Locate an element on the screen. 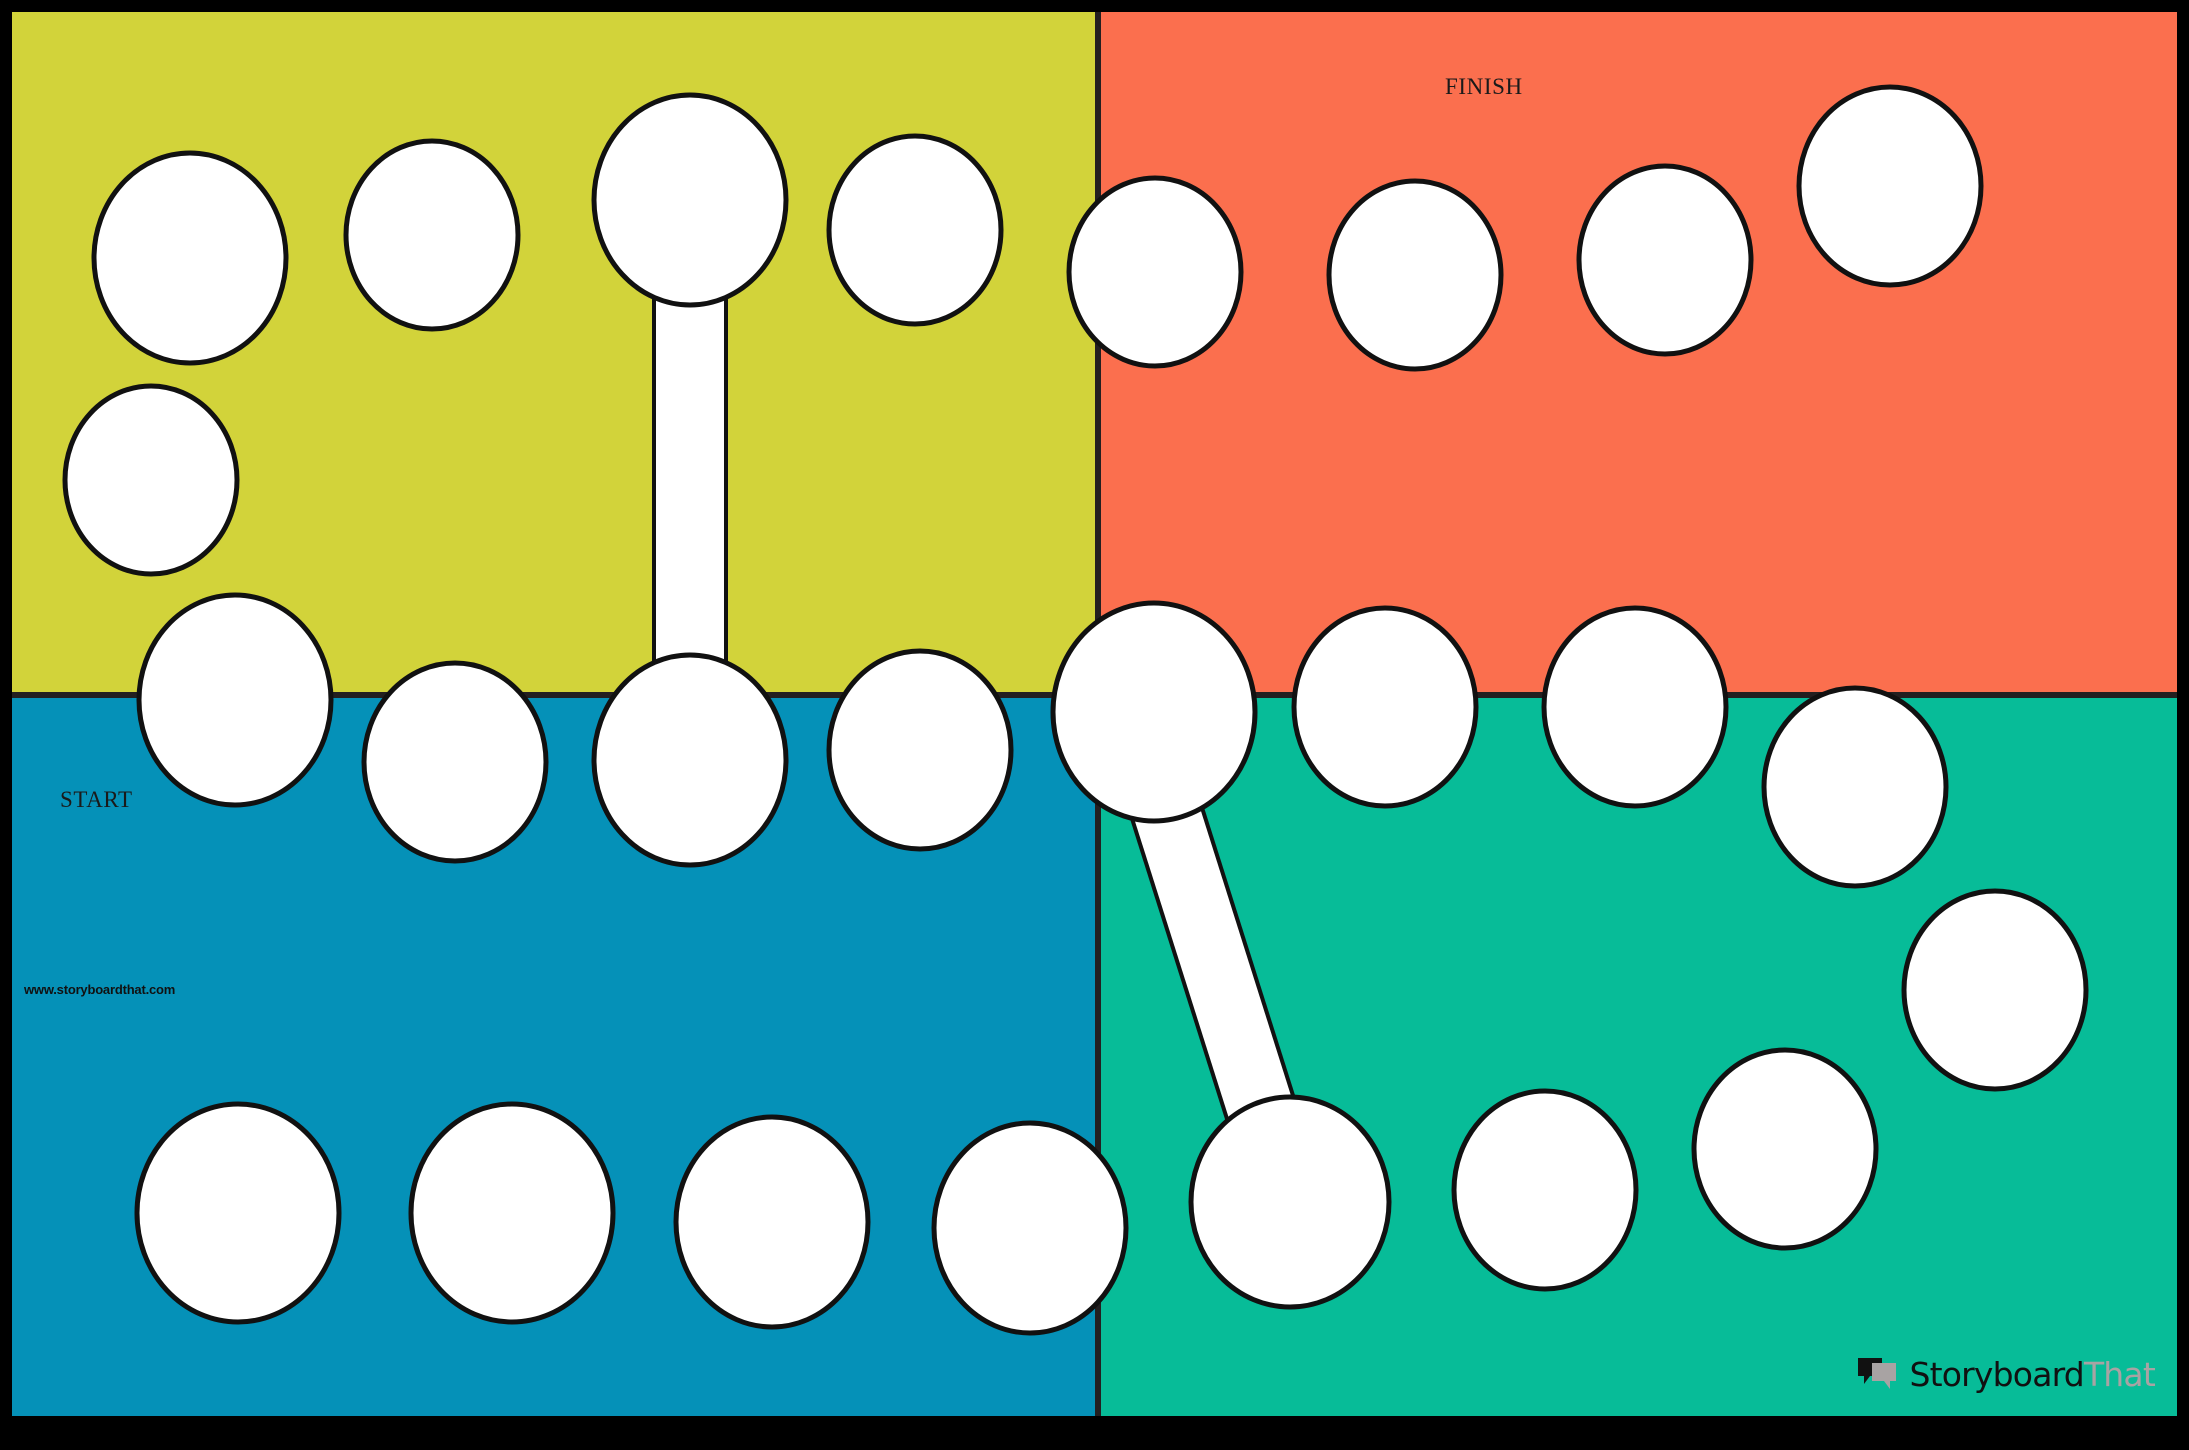 The height and width of the screenshot is (1450, 2189). logo-word-that: That is located at coordinates (2119, 1374).